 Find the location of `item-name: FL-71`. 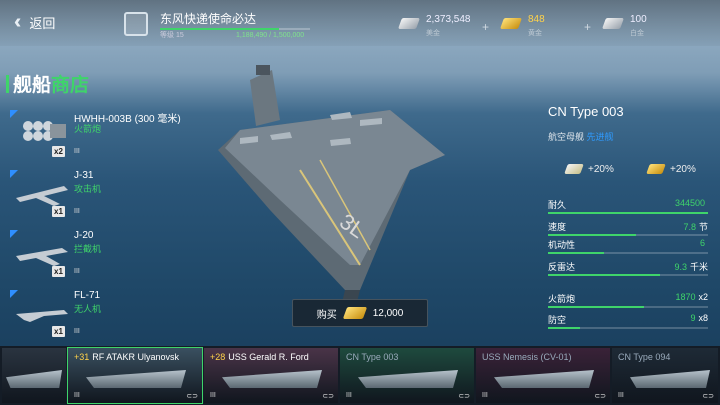

item-name: FL-71 is located at coordinates (87, 295).